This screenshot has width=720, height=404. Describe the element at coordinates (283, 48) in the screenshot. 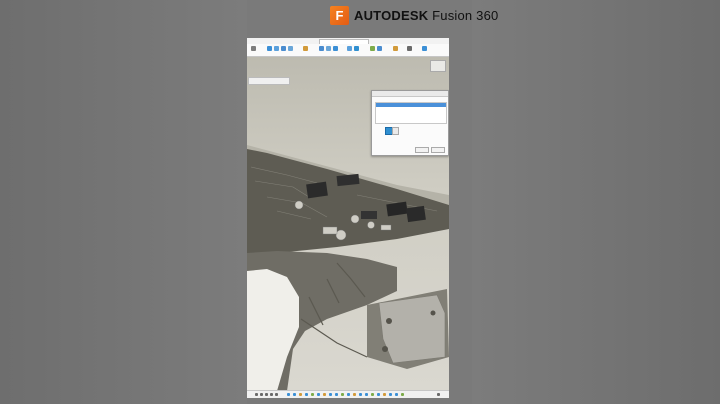

I see `revolve-icon` at that location.